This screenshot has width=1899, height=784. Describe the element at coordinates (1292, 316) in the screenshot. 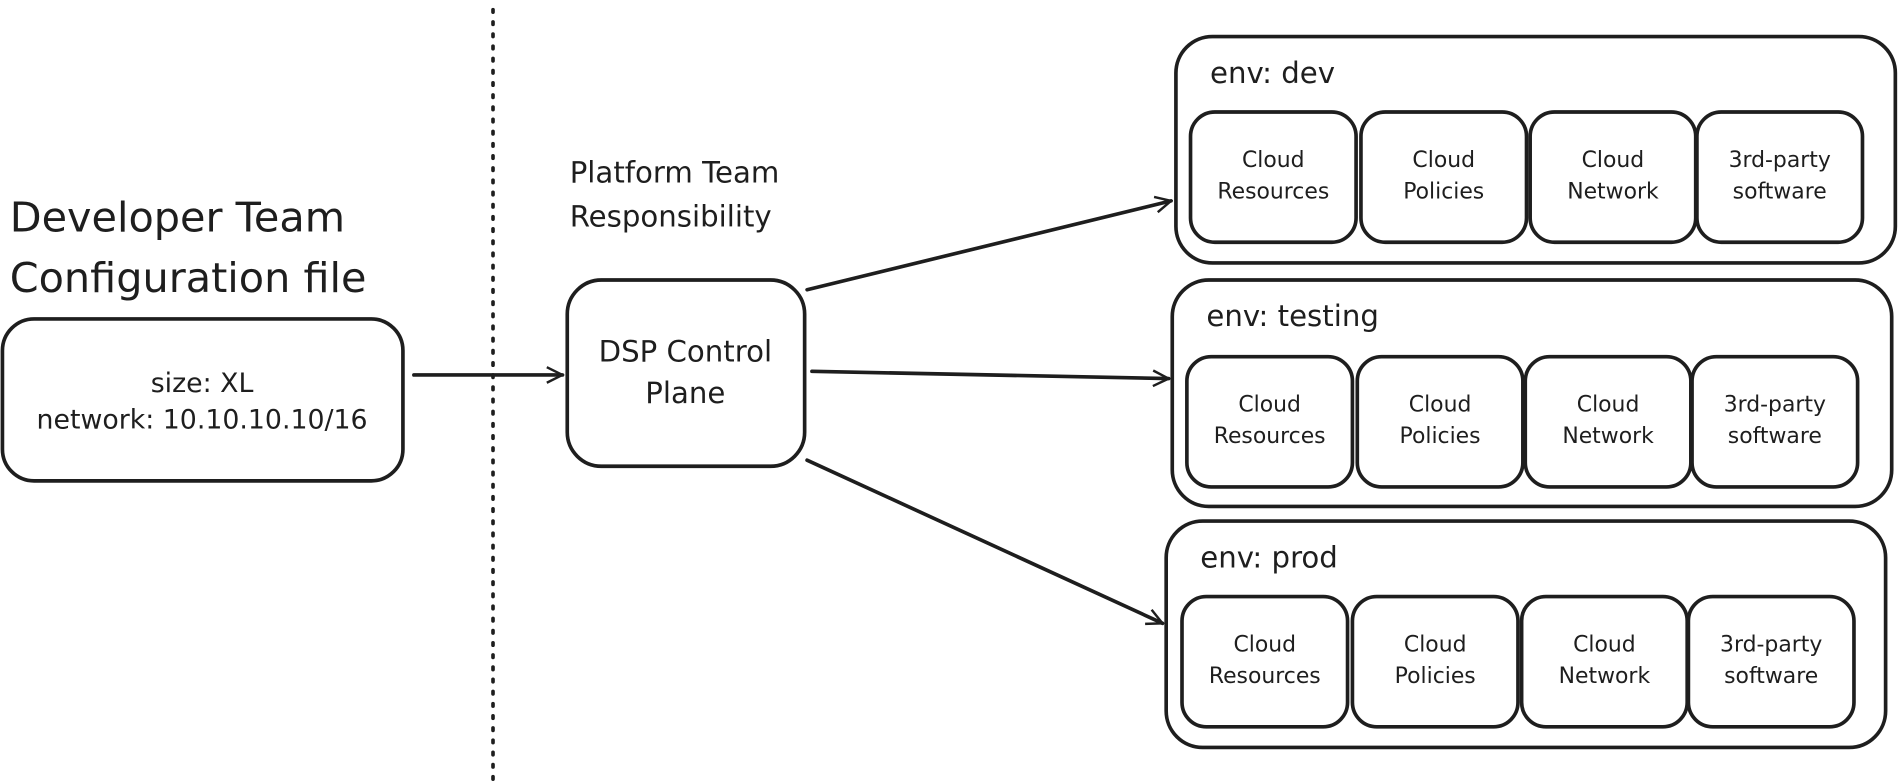

I see `env-label: env: testing` at that location.